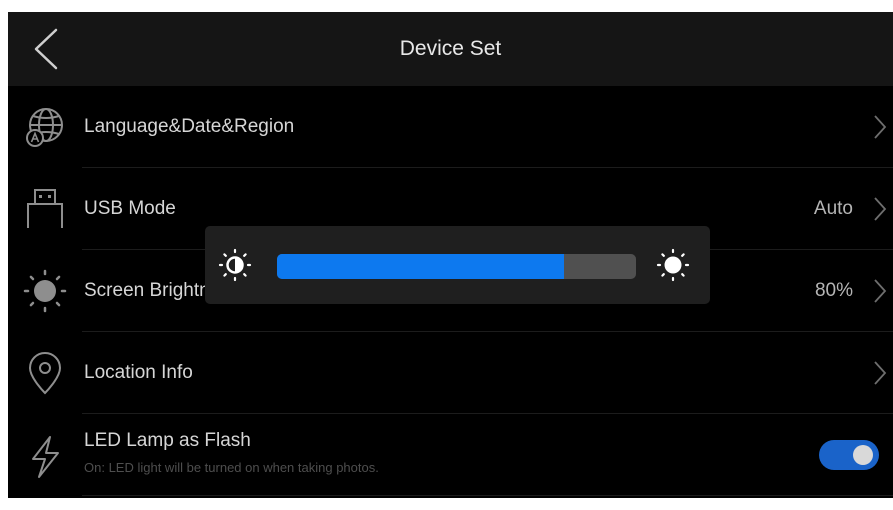 Image resolution: width=893 pixels, height=510 pixels. I want to click on settings-row-label: USB Mode, so click(130, 208).